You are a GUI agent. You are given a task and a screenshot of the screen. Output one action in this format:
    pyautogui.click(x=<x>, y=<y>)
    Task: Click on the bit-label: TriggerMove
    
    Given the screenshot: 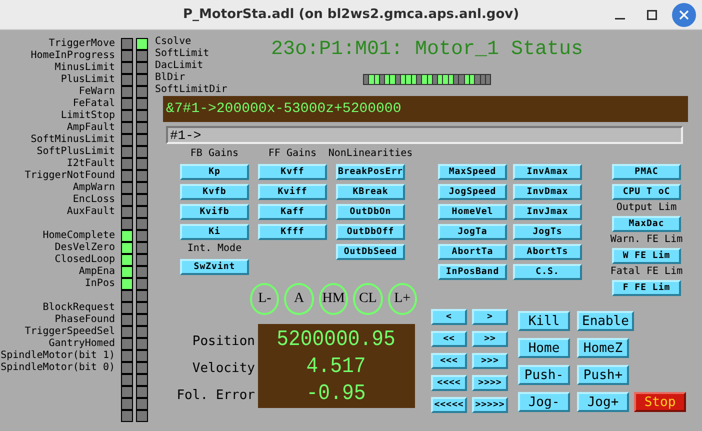 What is the action you would take?
    pyautogui.click(x=81, y=44)
    